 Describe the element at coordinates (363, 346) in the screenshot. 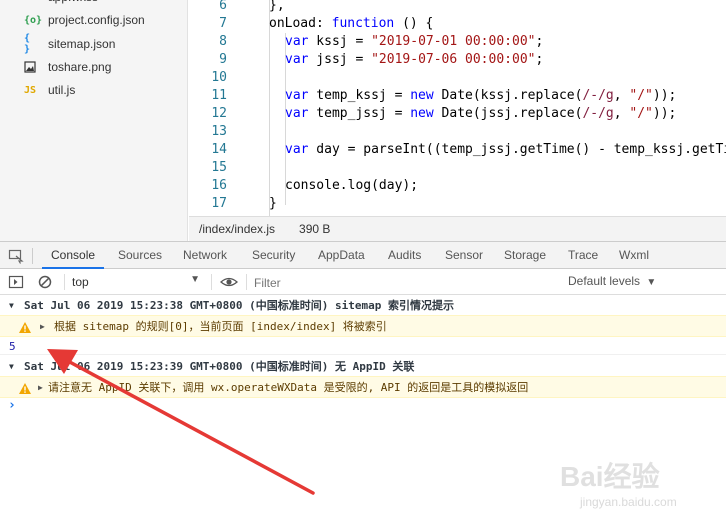

I see `console-log-day: 5` at that location.